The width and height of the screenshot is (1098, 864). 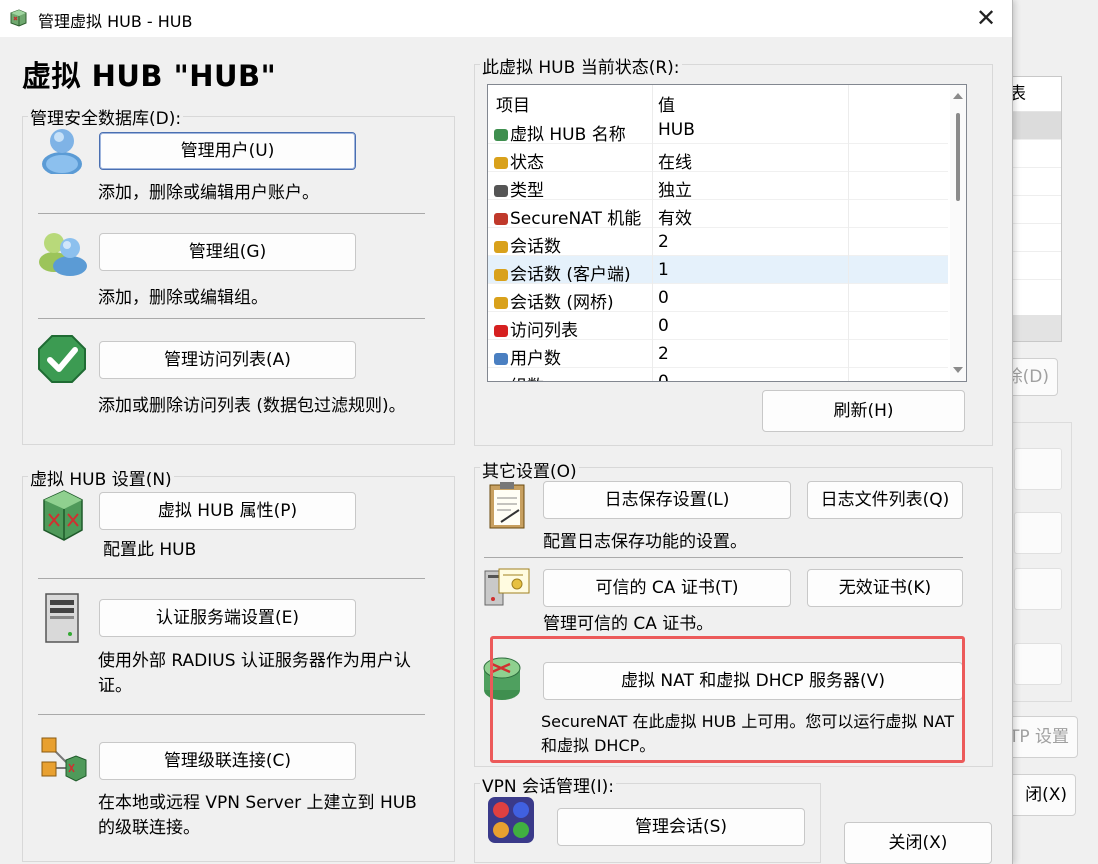 What do you see at coordinates (227, 151) in the screenshot?
I see `manage-users-button: 管理用户(U)` at bounding box center [227, 151].